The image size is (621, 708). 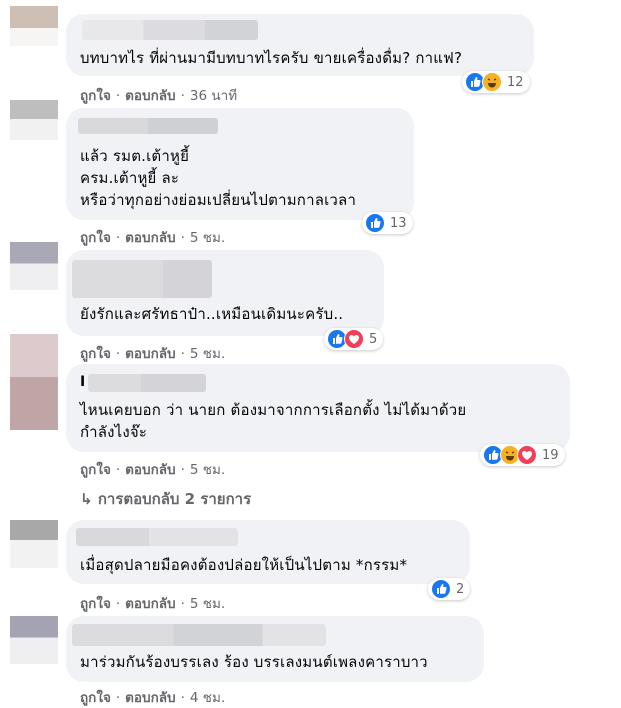 What do you see at coordinates (86, 499) in the screenshot?
I see `reply-arrow-icon: ↳` at bounding box center [86, 499].